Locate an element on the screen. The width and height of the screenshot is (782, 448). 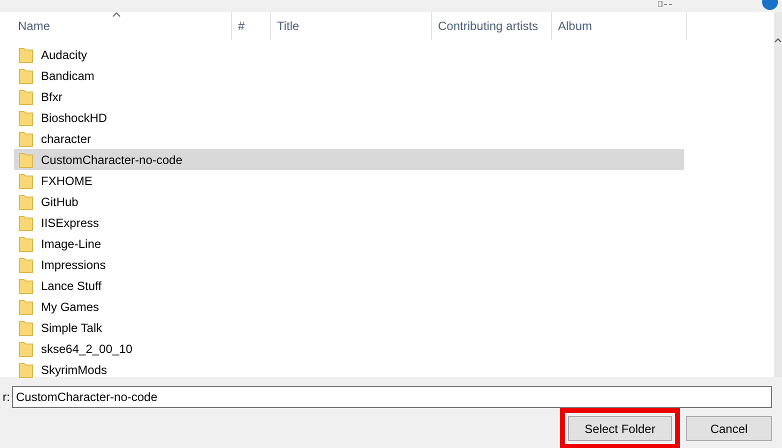
folder-item: Lance Stuff is located at coordinates (349, 285).